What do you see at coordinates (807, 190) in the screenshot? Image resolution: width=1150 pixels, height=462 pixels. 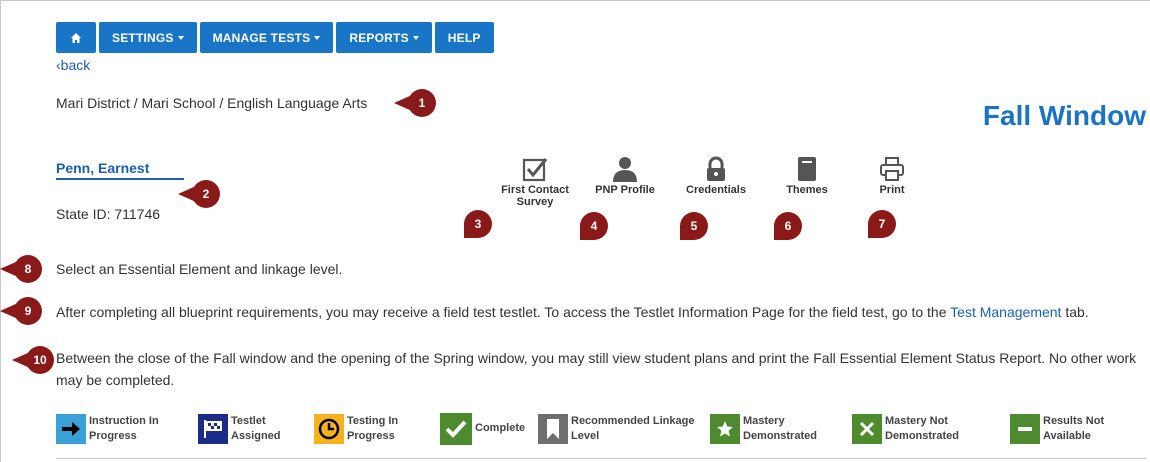 I see `tool-label: Themes` at bounding box center [807, 190].